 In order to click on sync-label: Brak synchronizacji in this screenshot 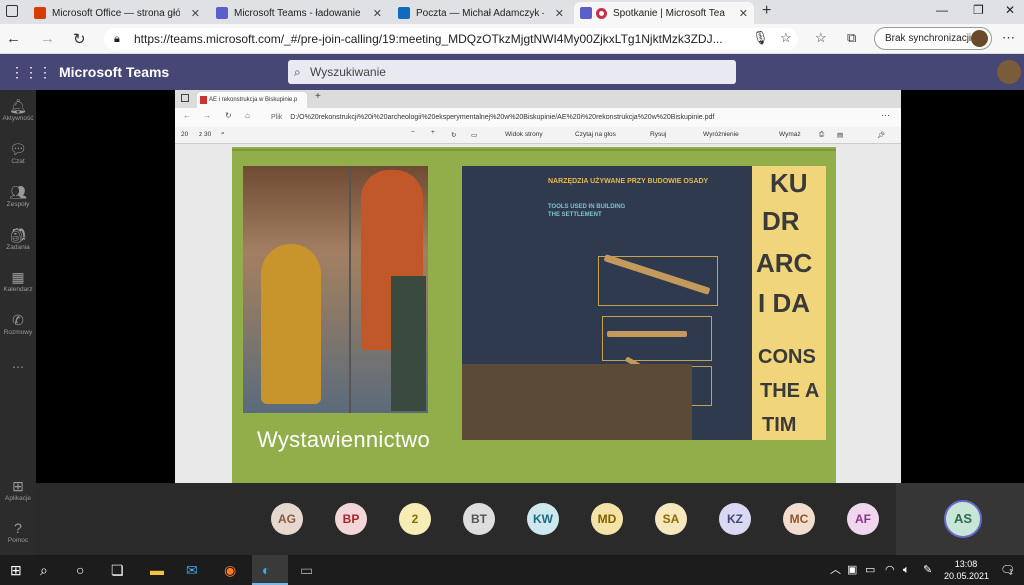, I will do `click(928, 38)`.